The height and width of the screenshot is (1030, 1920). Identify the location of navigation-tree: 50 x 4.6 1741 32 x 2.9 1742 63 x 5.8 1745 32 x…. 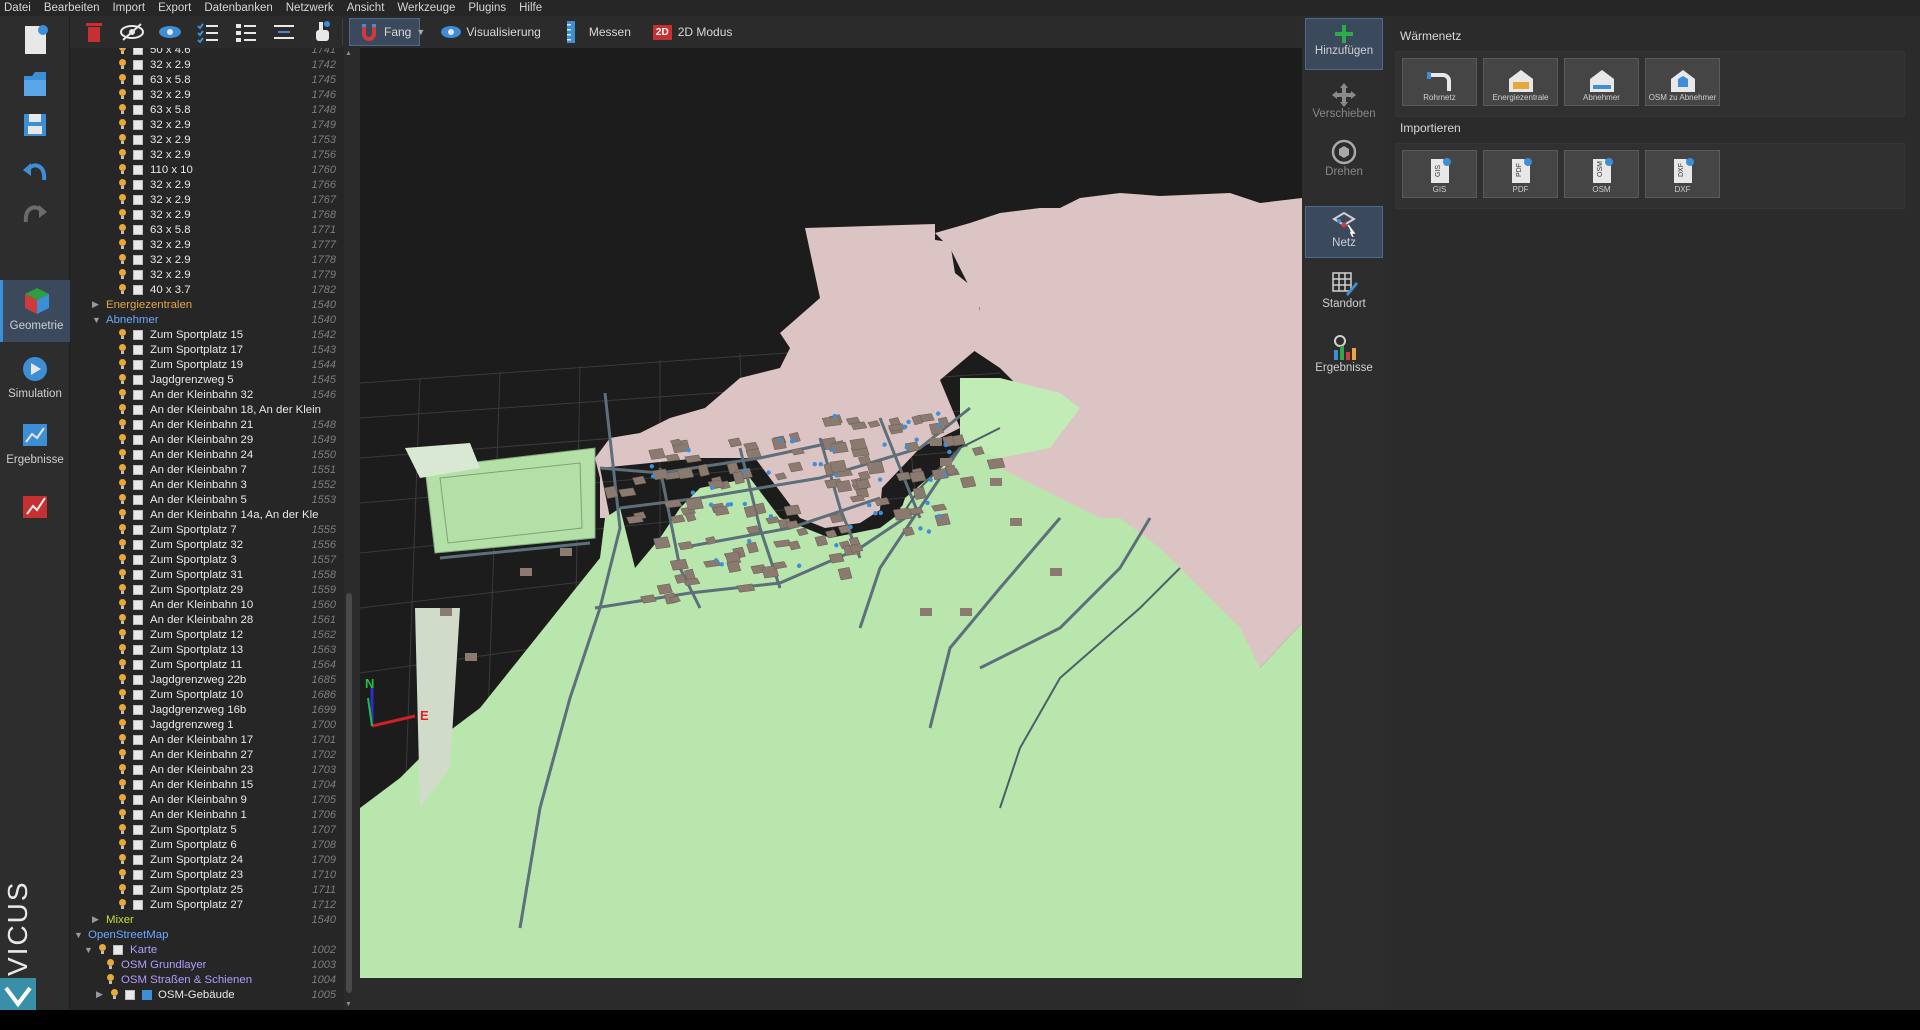
(207, 529).